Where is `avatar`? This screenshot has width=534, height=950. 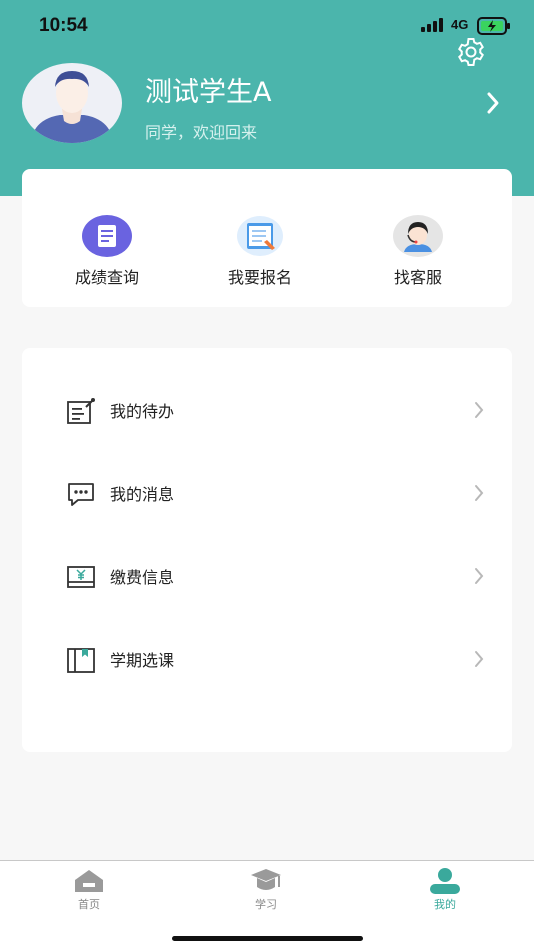
avatar is located at coordinates (72, 103).